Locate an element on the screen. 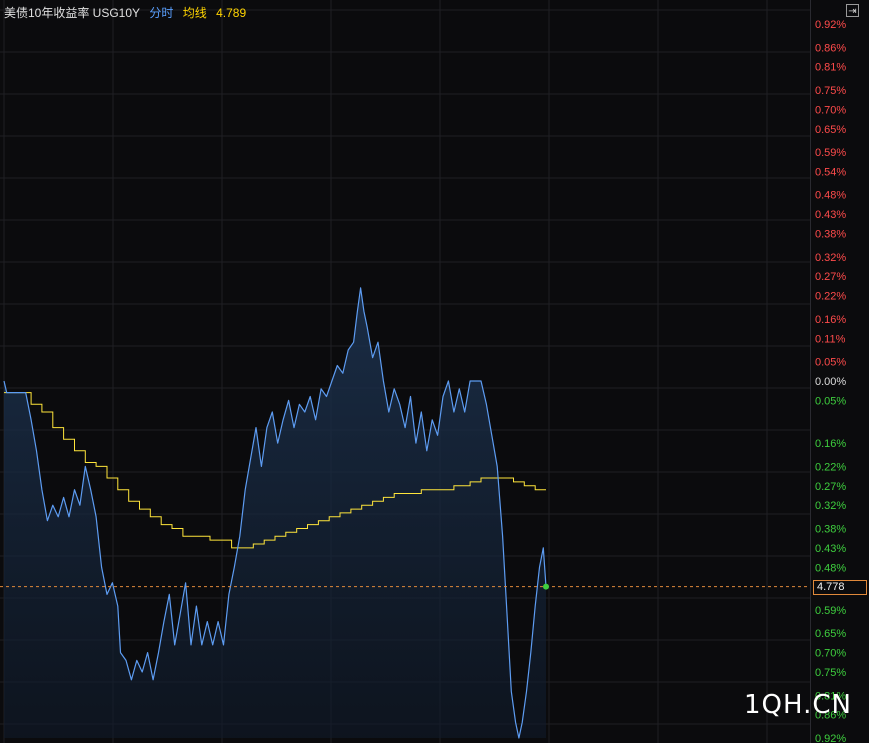  y-tick-label: 0.54% is located at coordinates (830, 172).